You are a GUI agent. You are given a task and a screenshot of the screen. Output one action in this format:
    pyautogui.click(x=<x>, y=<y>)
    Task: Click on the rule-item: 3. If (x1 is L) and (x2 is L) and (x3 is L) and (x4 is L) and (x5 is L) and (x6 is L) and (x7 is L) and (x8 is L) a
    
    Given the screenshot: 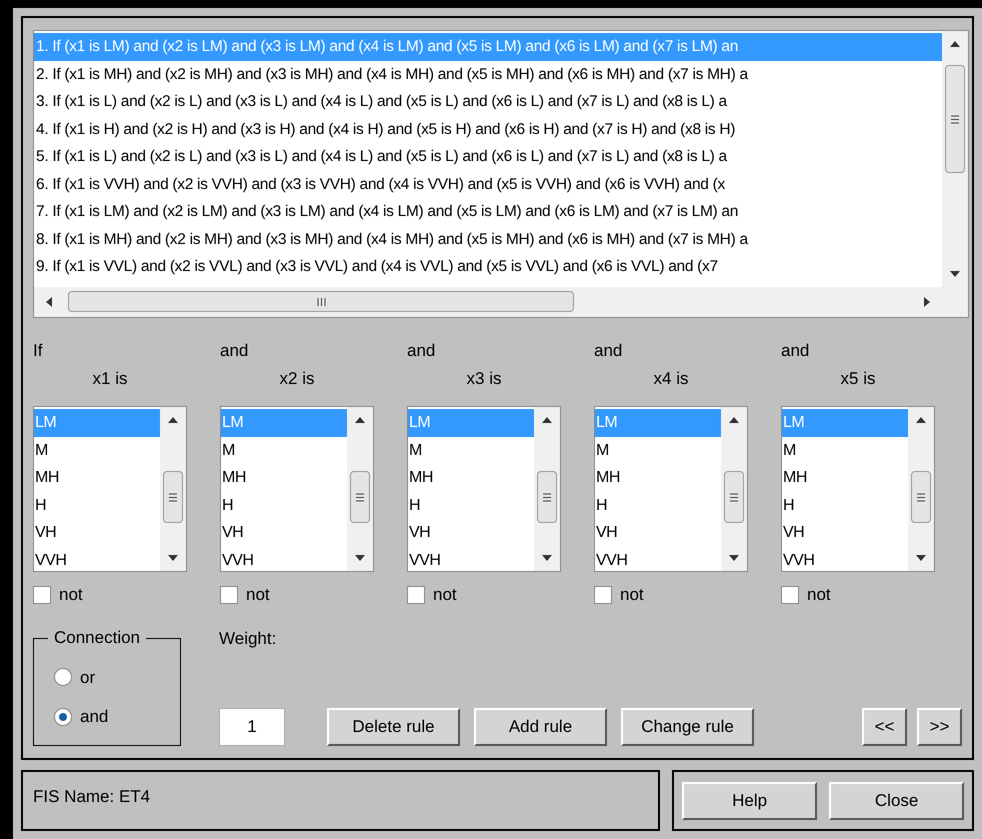 What is the action you would take?
    pyautogui.click(x=488, y=102)
    